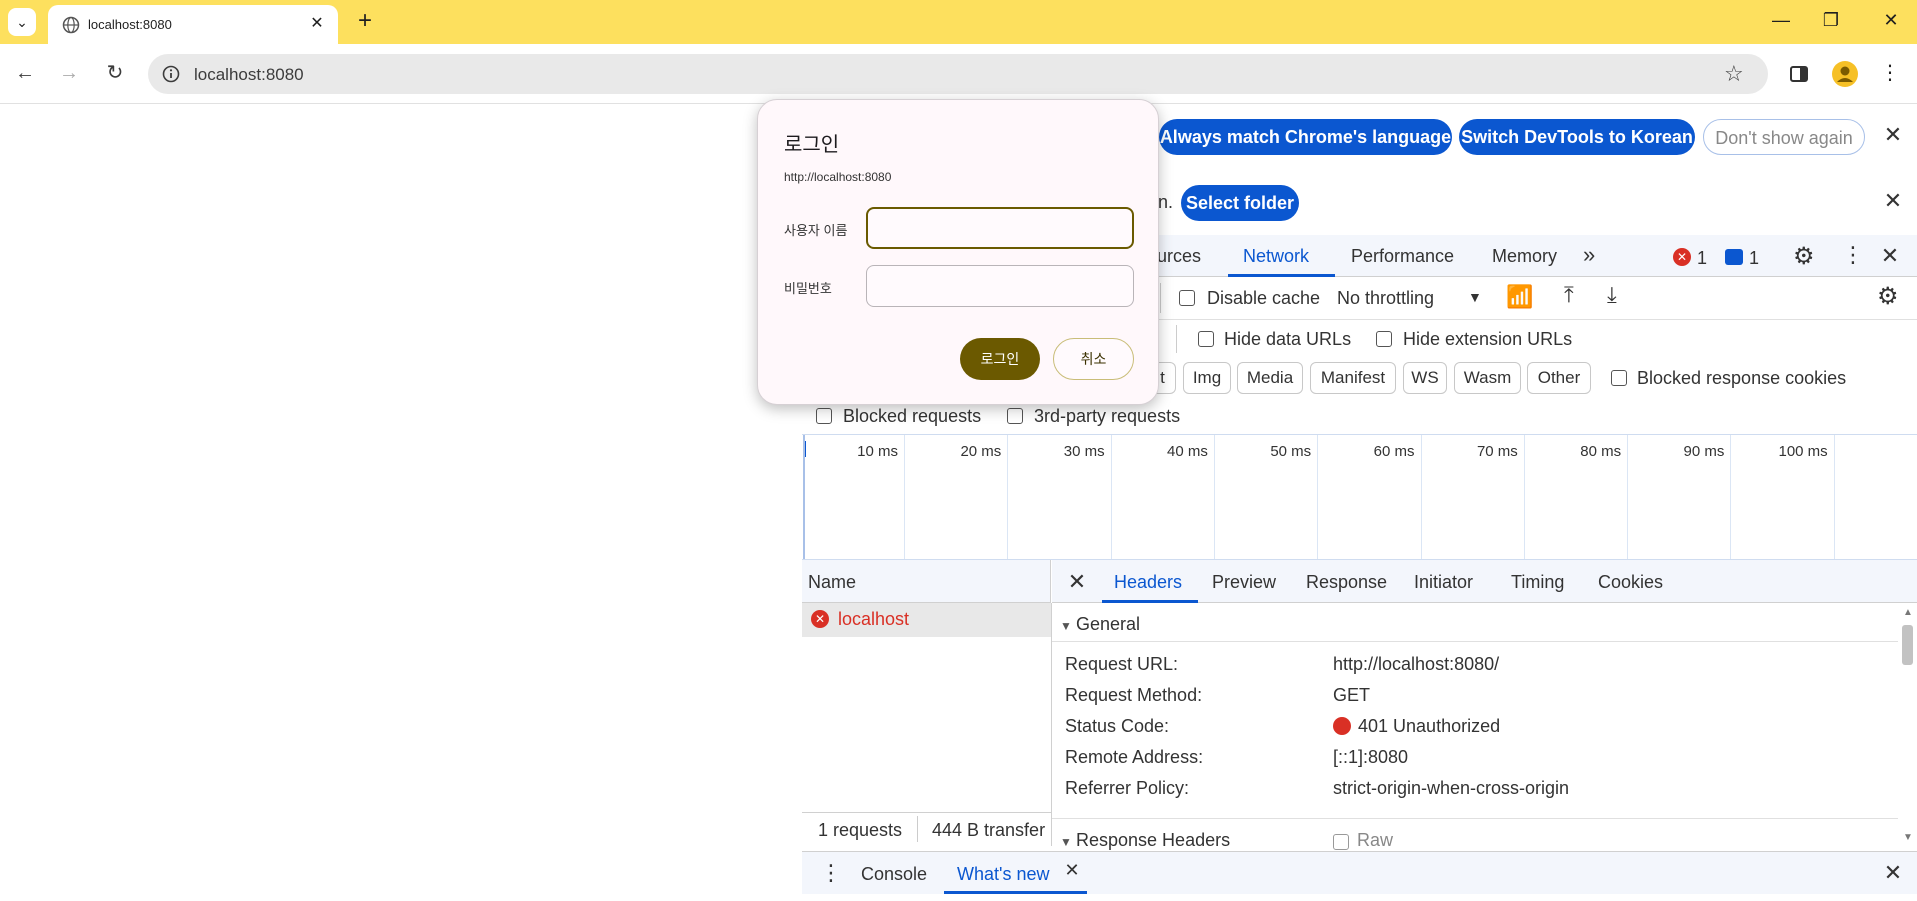  What do you see at coordinates (1425, 378) in the screenshot?
I see `filter-type-ws: WS` at bounding box center [1425, 378].